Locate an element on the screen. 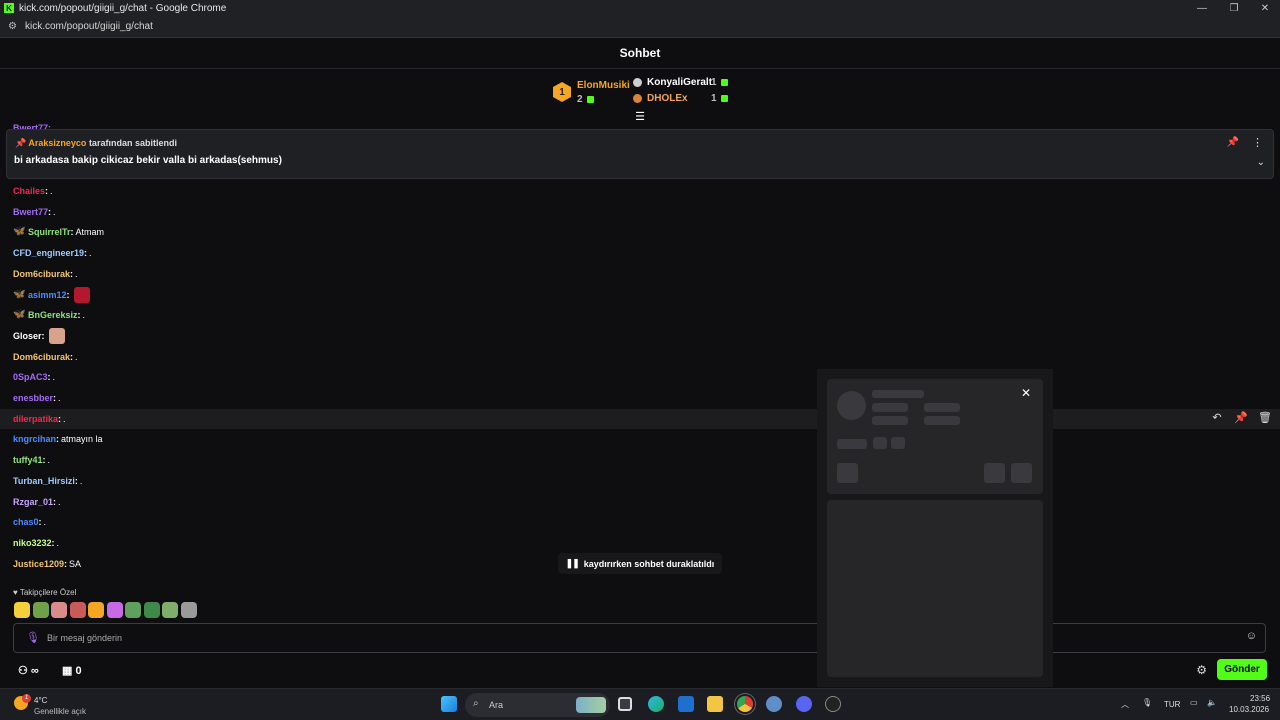  chat-username: CFD_engineer19 is located at coordinates (48, 253).